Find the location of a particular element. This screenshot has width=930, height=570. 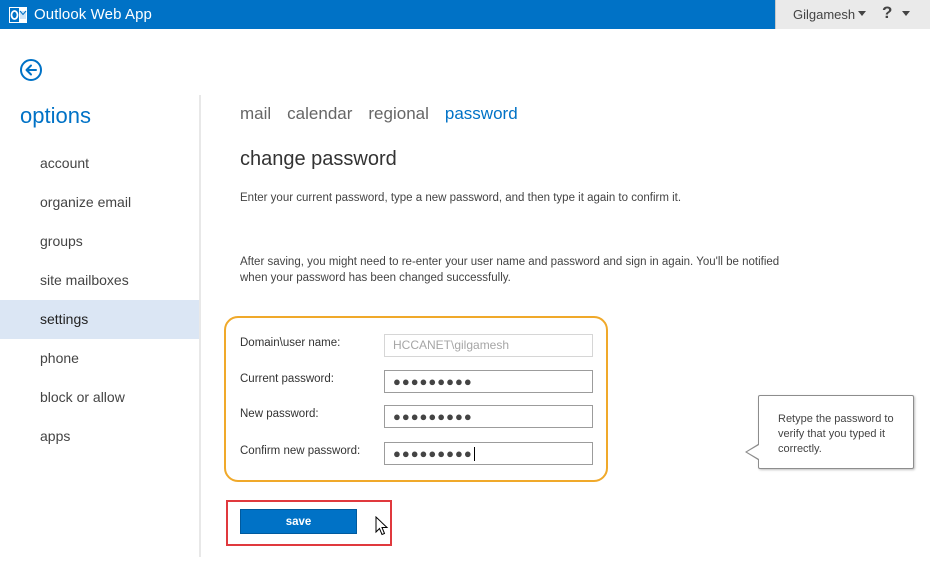

domain-user-field: HCCANET\gilgamesh is located at coordinates (488, 345).